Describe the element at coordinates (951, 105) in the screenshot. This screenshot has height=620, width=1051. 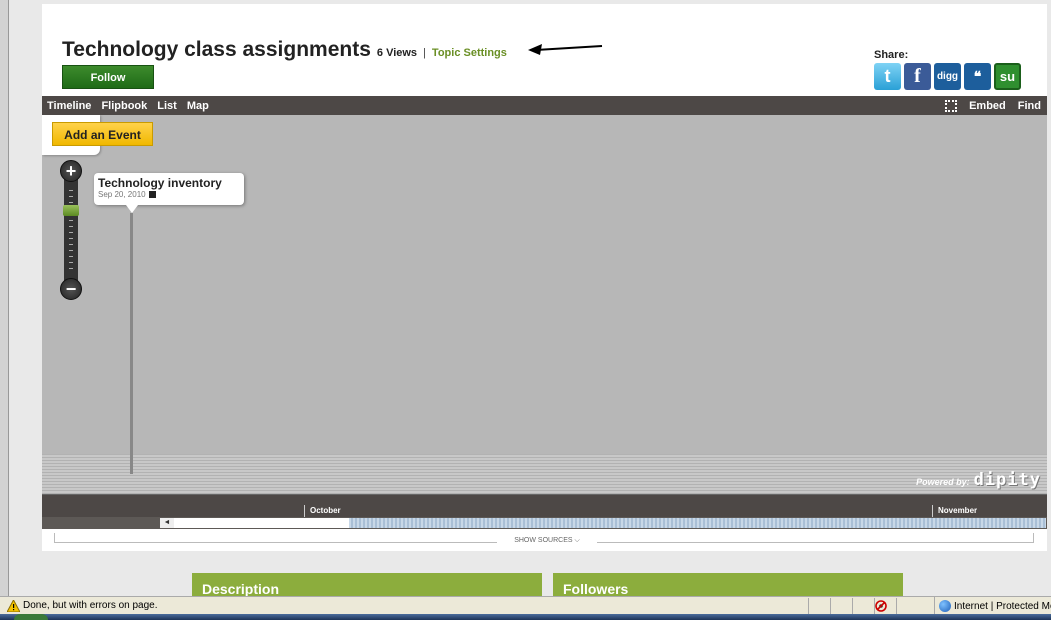
I see `fullscreen-icon` at that location.